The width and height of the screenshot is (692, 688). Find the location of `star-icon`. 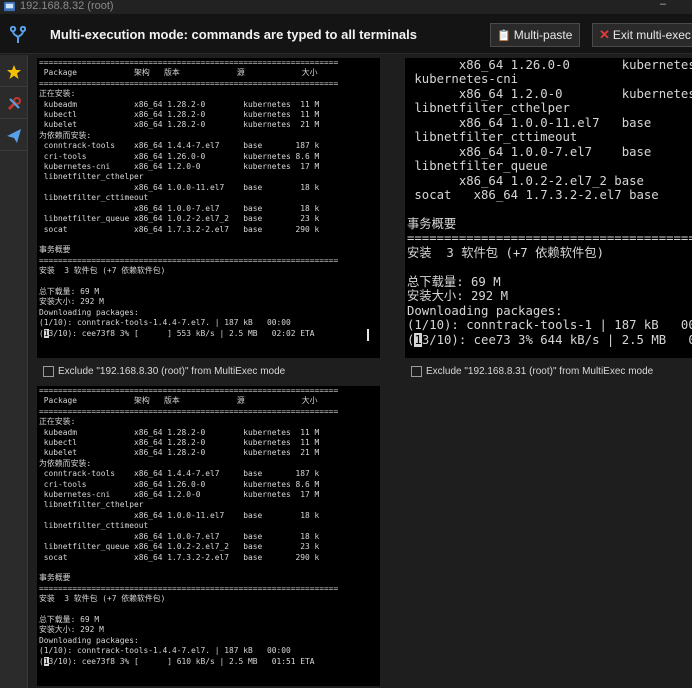

star-icon is located at coordinates (14, 71).